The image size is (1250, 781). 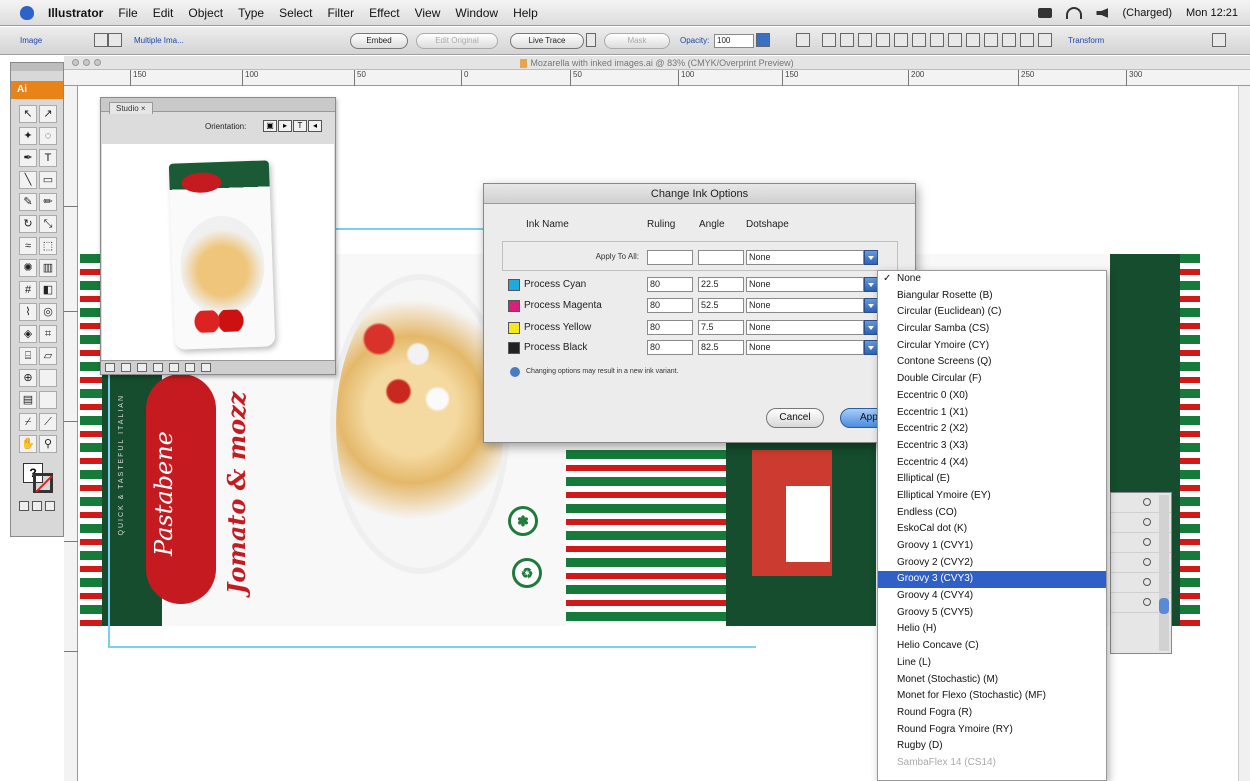 What do you see at coordinates (1102, 13) in the screenshot?
I see `volume-icon` at bounding box center [1102, 13].